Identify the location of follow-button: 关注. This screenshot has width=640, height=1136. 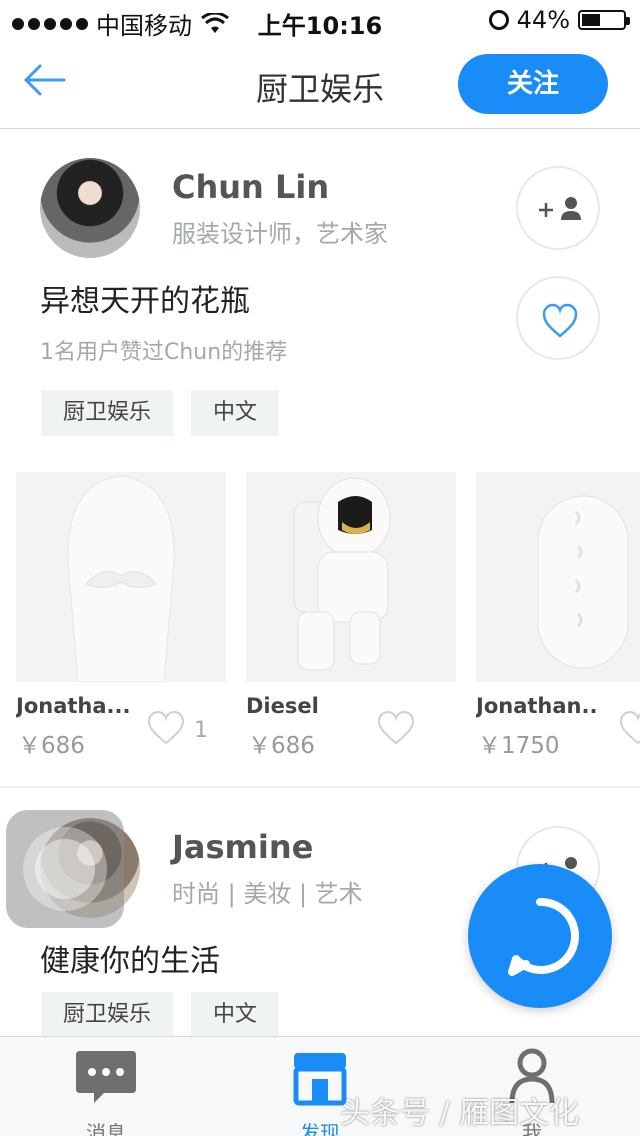
(533, 84).